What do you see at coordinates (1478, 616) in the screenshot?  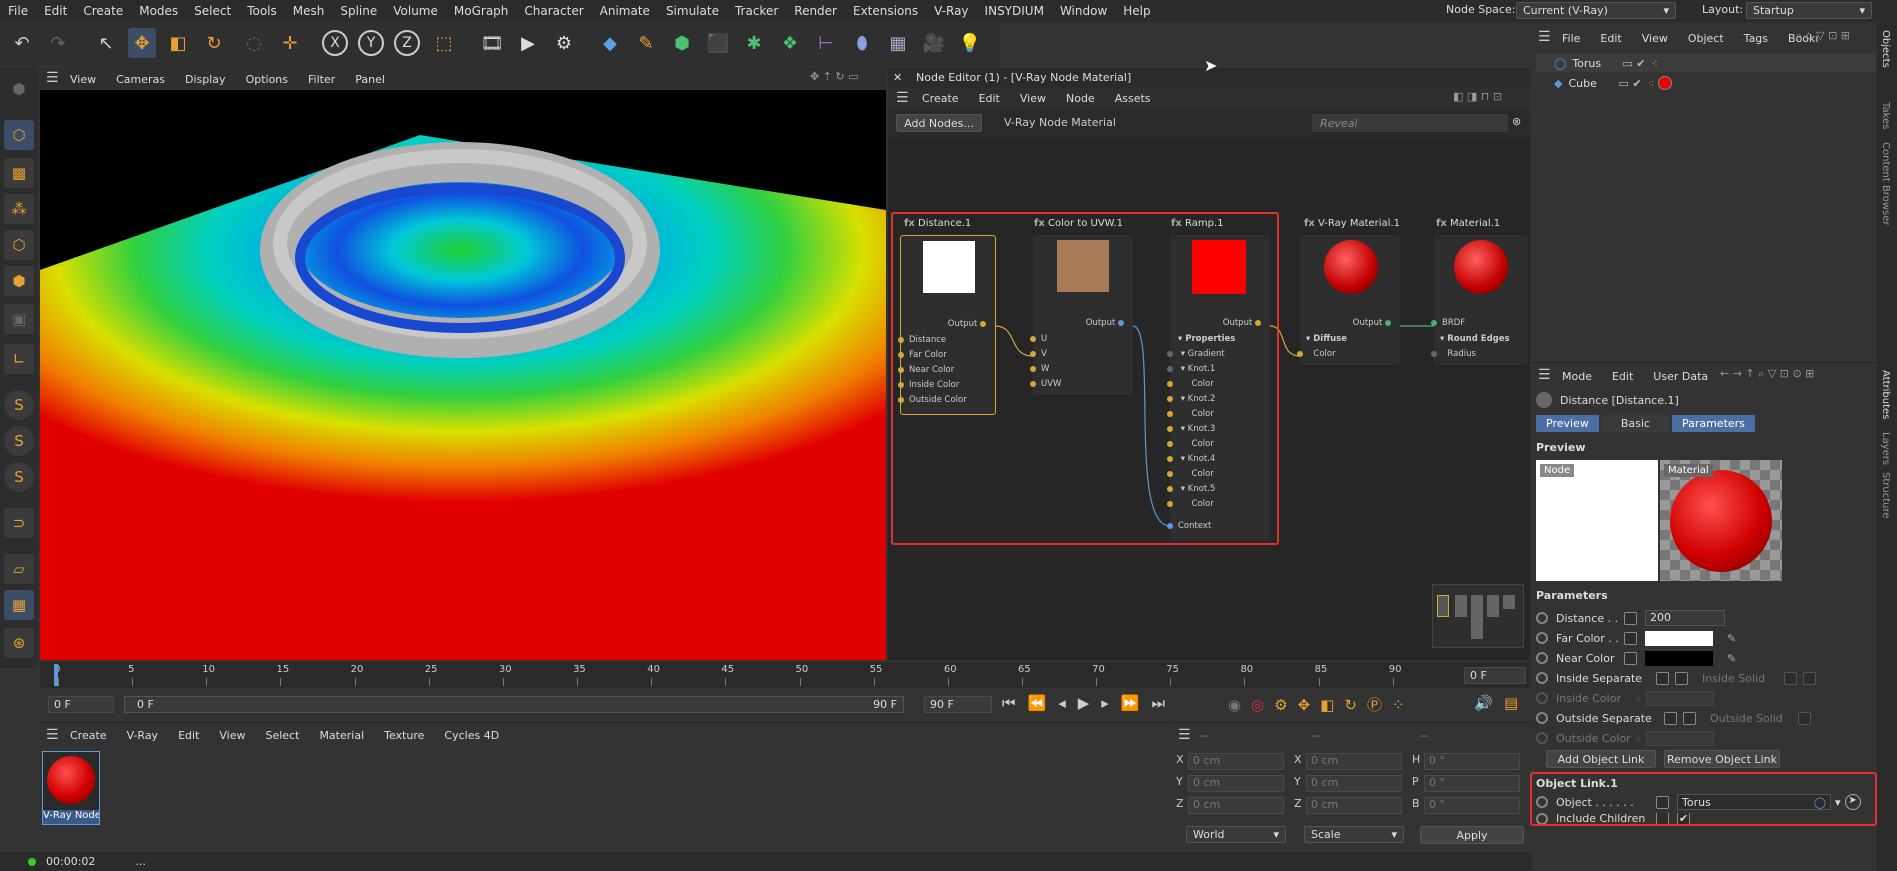 I see `node-navigator` at bounding box center [1478, 616].